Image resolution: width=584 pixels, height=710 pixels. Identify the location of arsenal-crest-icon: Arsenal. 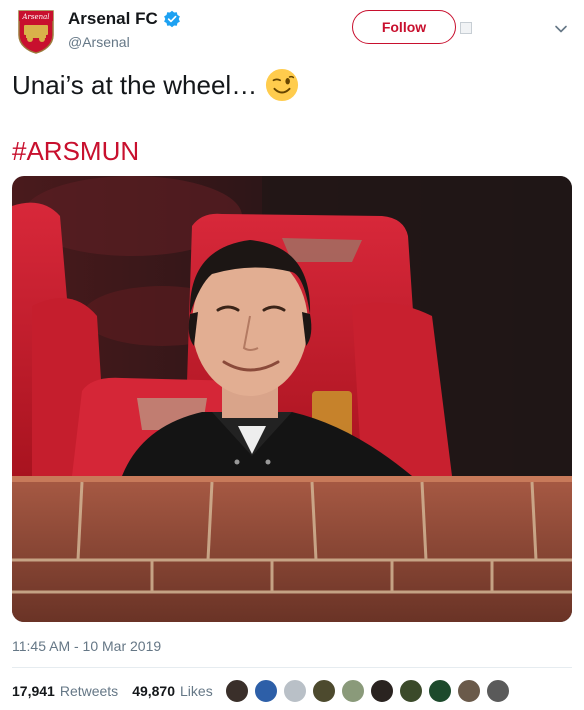
(36, 32).